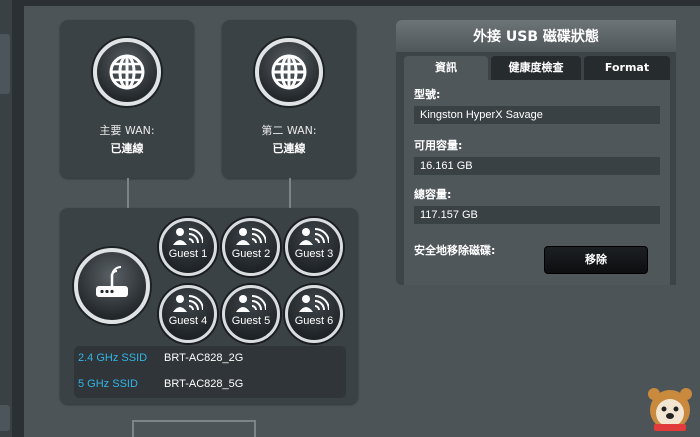 The width and height of the screenshot is (700, 437). Describe the element at coordinates (112, 286) in the screenshot. I see `router-icon` at that location.